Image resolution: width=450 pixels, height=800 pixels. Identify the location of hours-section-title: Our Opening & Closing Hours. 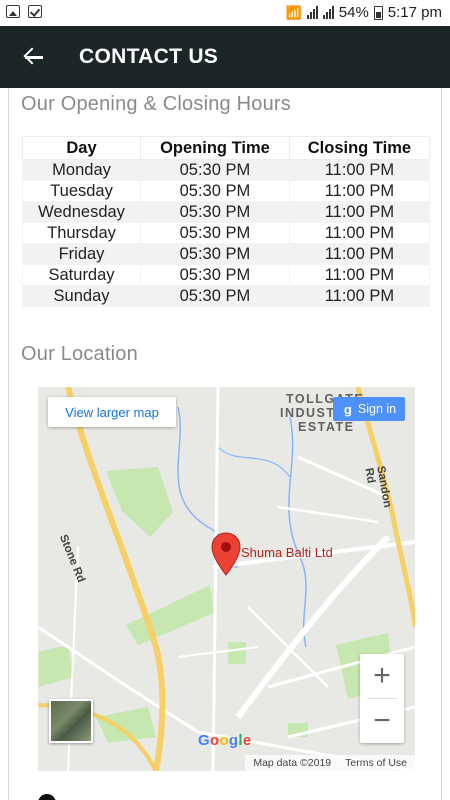
(156, 104).